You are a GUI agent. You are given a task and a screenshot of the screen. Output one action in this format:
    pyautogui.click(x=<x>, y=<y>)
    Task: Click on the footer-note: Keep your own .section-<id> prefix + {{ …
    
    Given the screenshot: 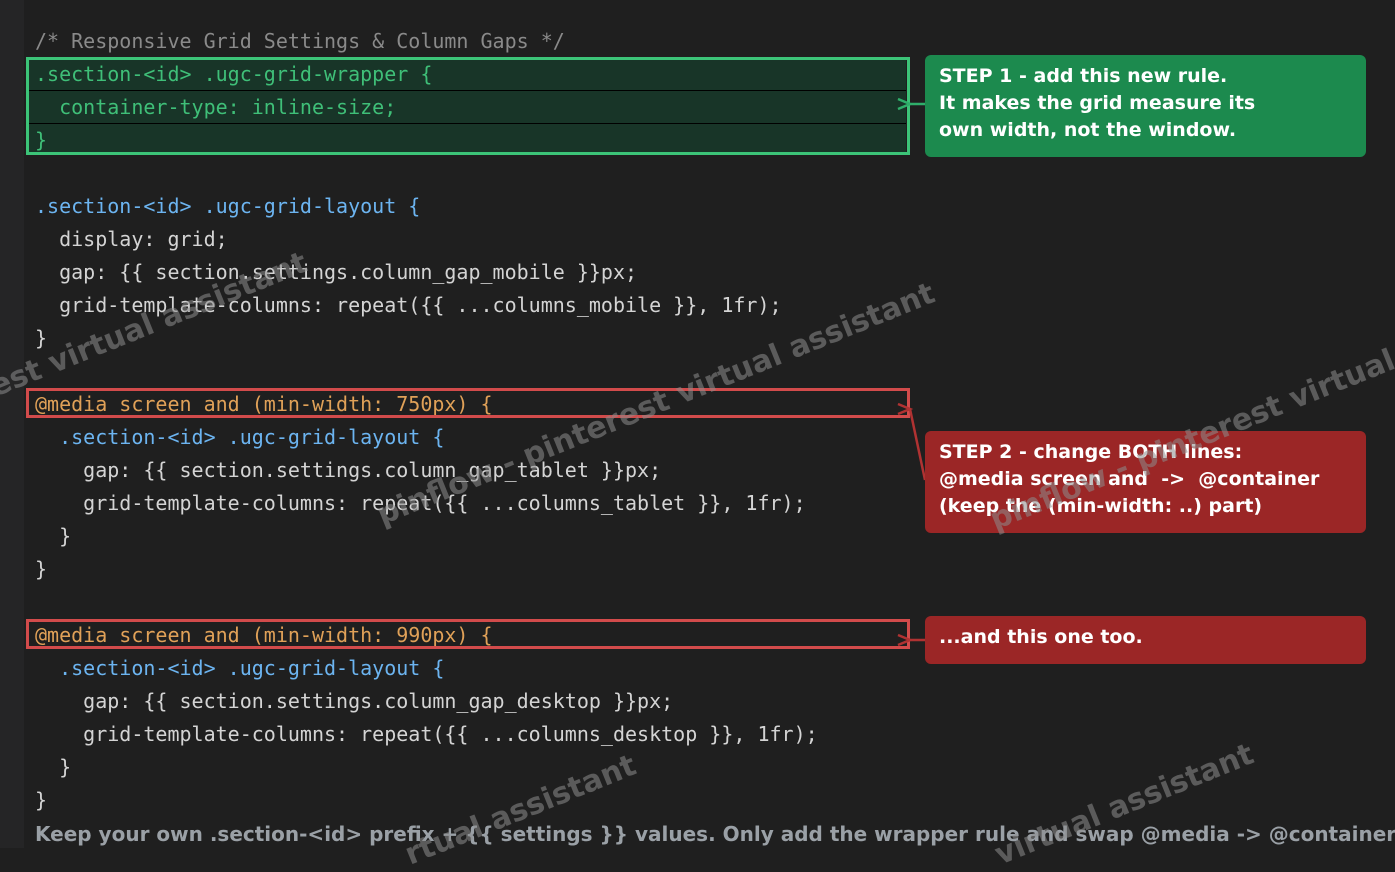 What is the action you would take?
    pyautogui.click(x=715, y=834)
    